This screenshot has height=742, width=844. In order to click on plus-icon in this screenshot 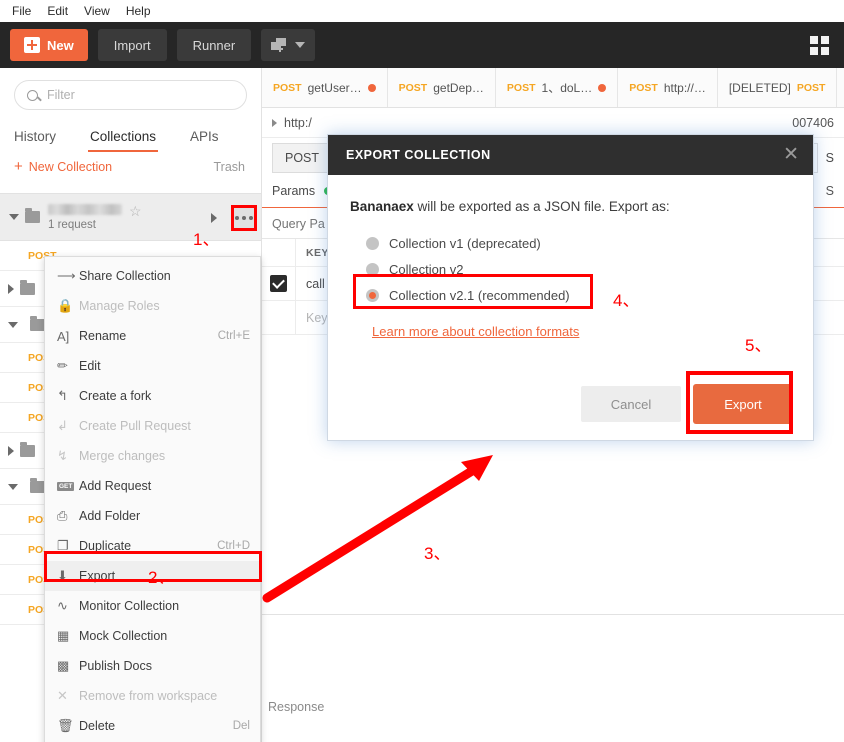, I will do `click(32, 45)`.